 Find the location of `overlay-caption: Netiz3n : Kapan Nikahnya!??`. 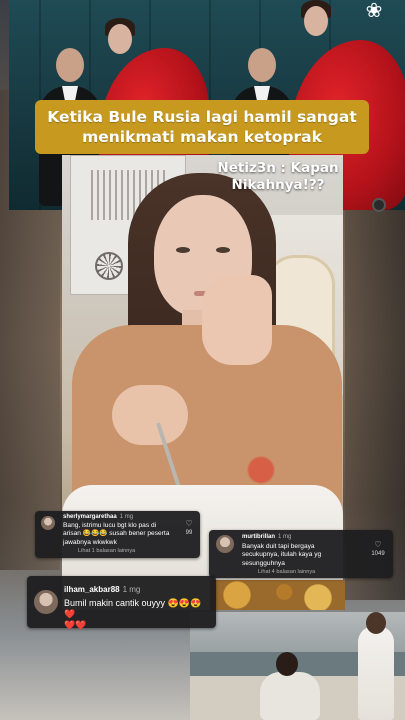

overlay-caption: Netiz3n : Kapan Nikahnya!?? is located at coordinates (278, 177).